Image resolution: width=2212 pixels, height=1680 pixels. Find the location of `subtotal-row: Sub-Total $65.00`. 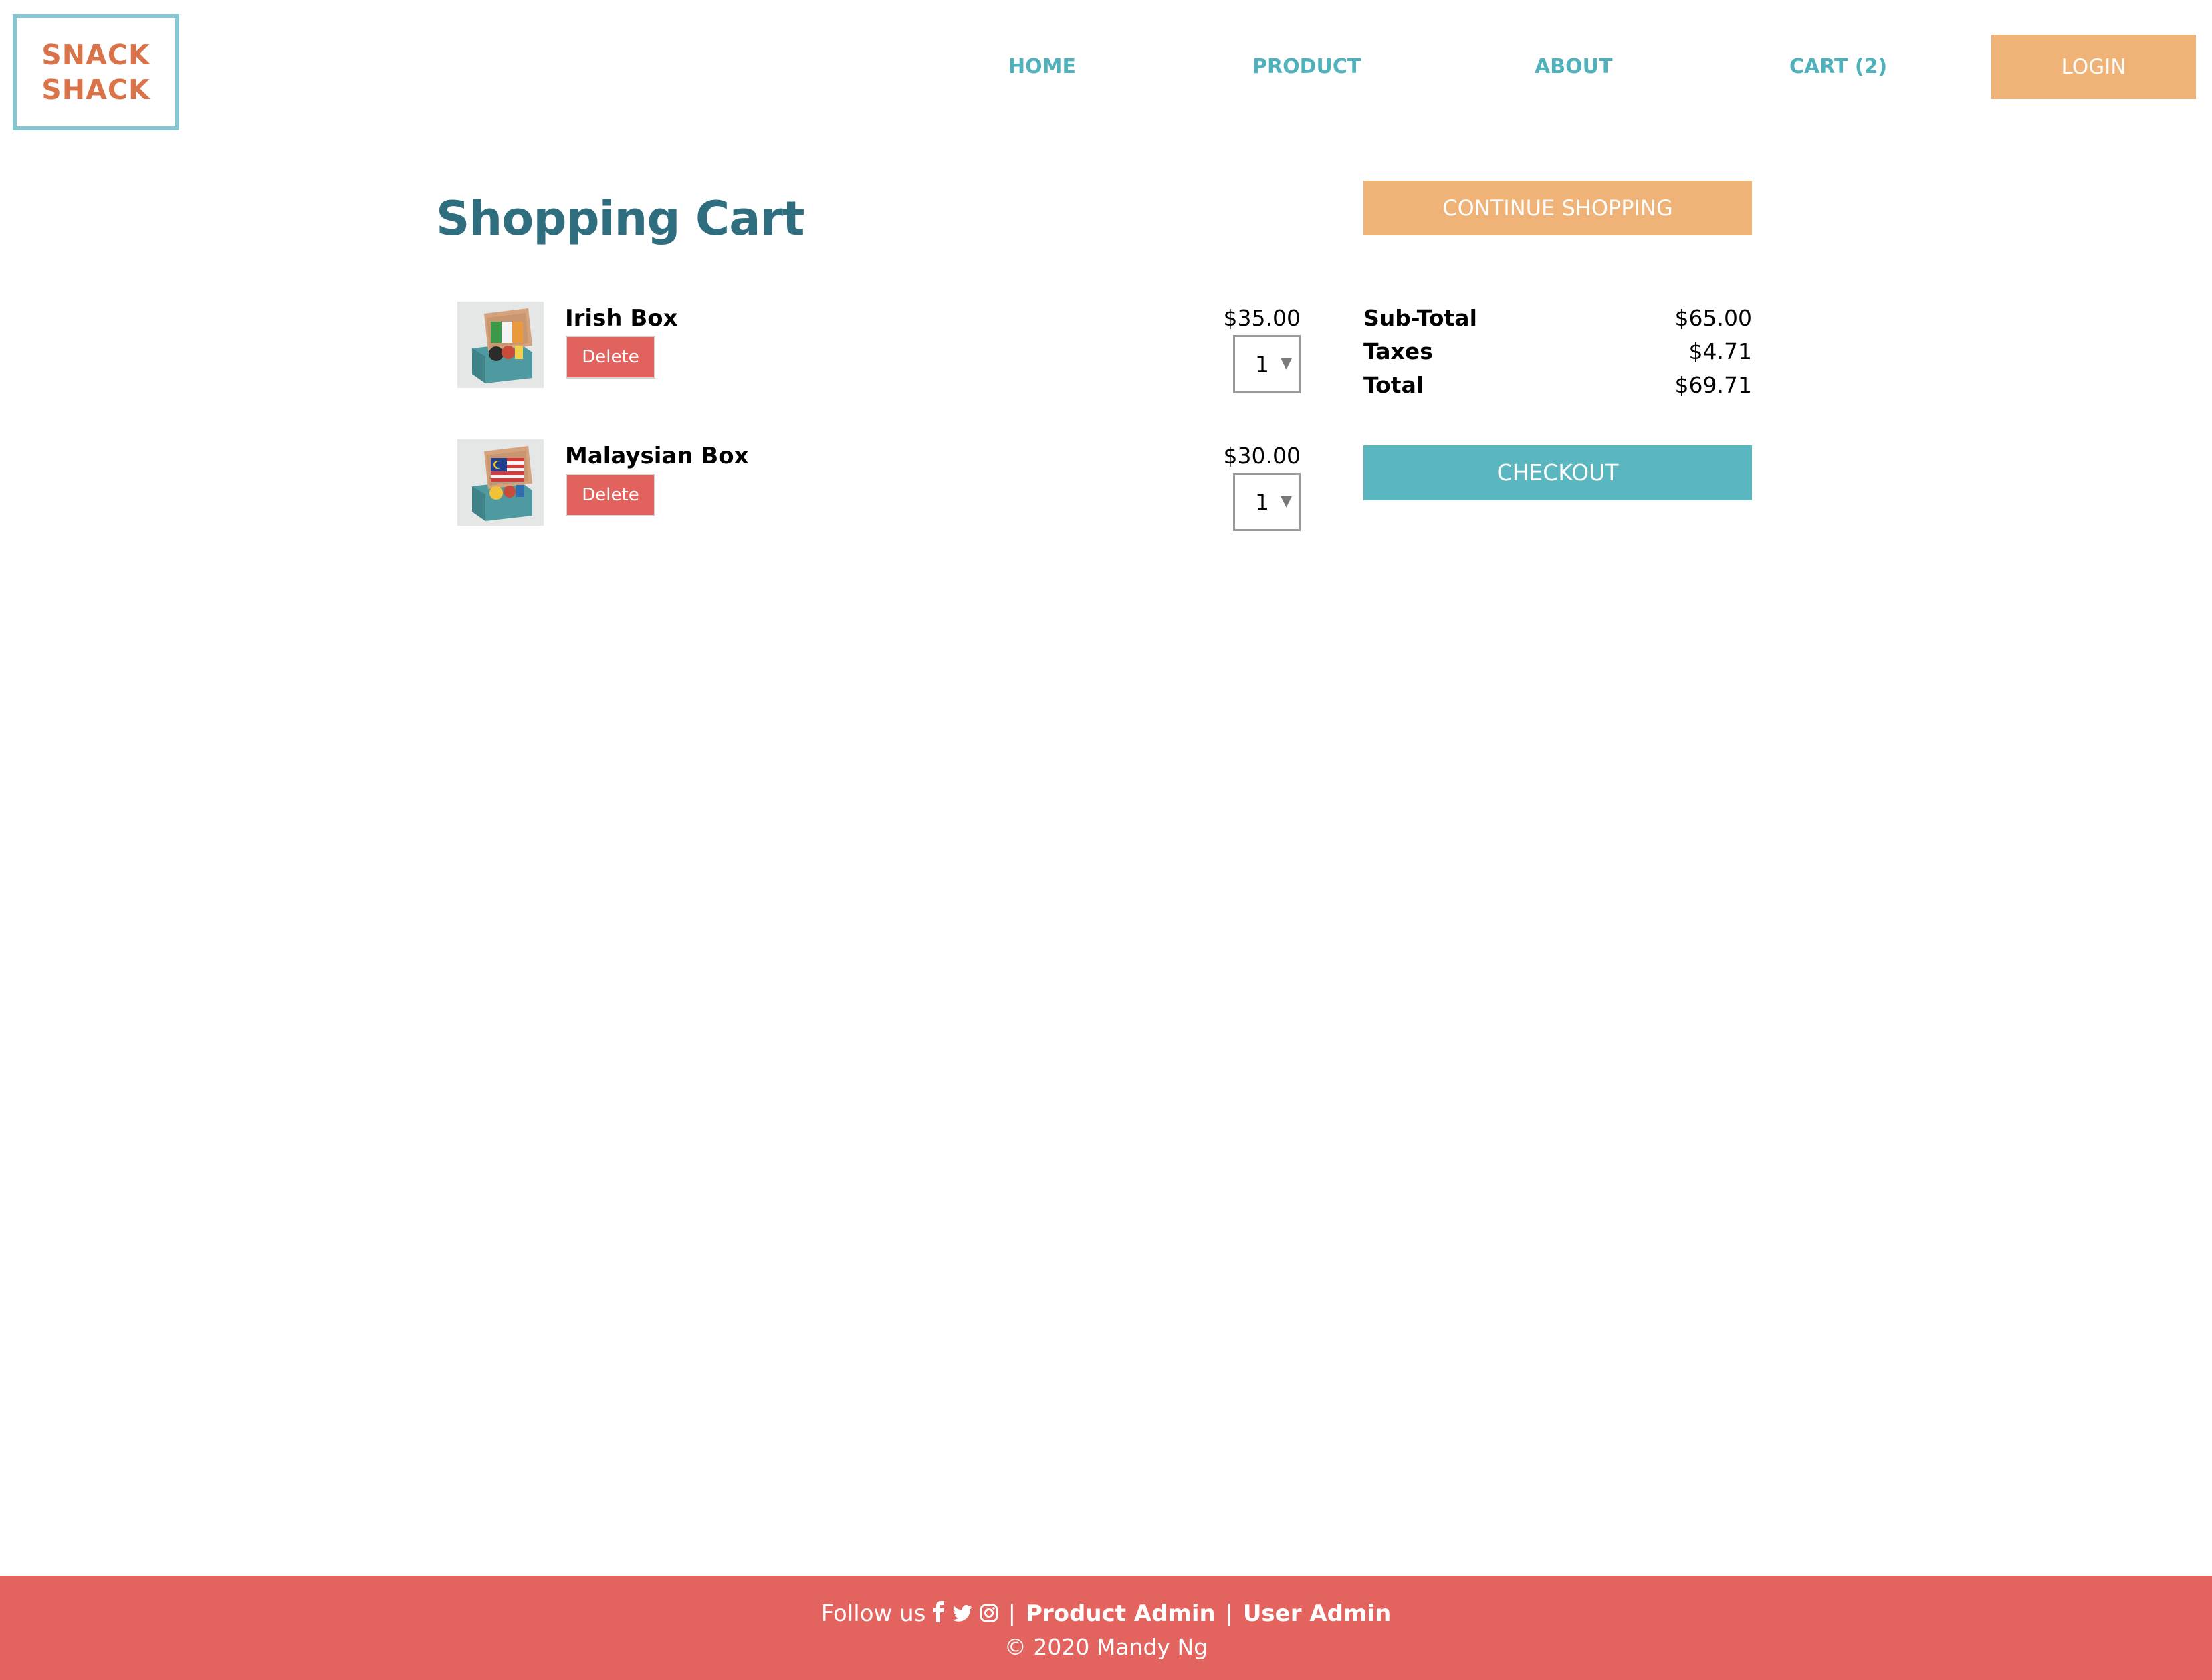

subtotal-row: Sub-Total $65.00 is located at coordinates (1557, 318).